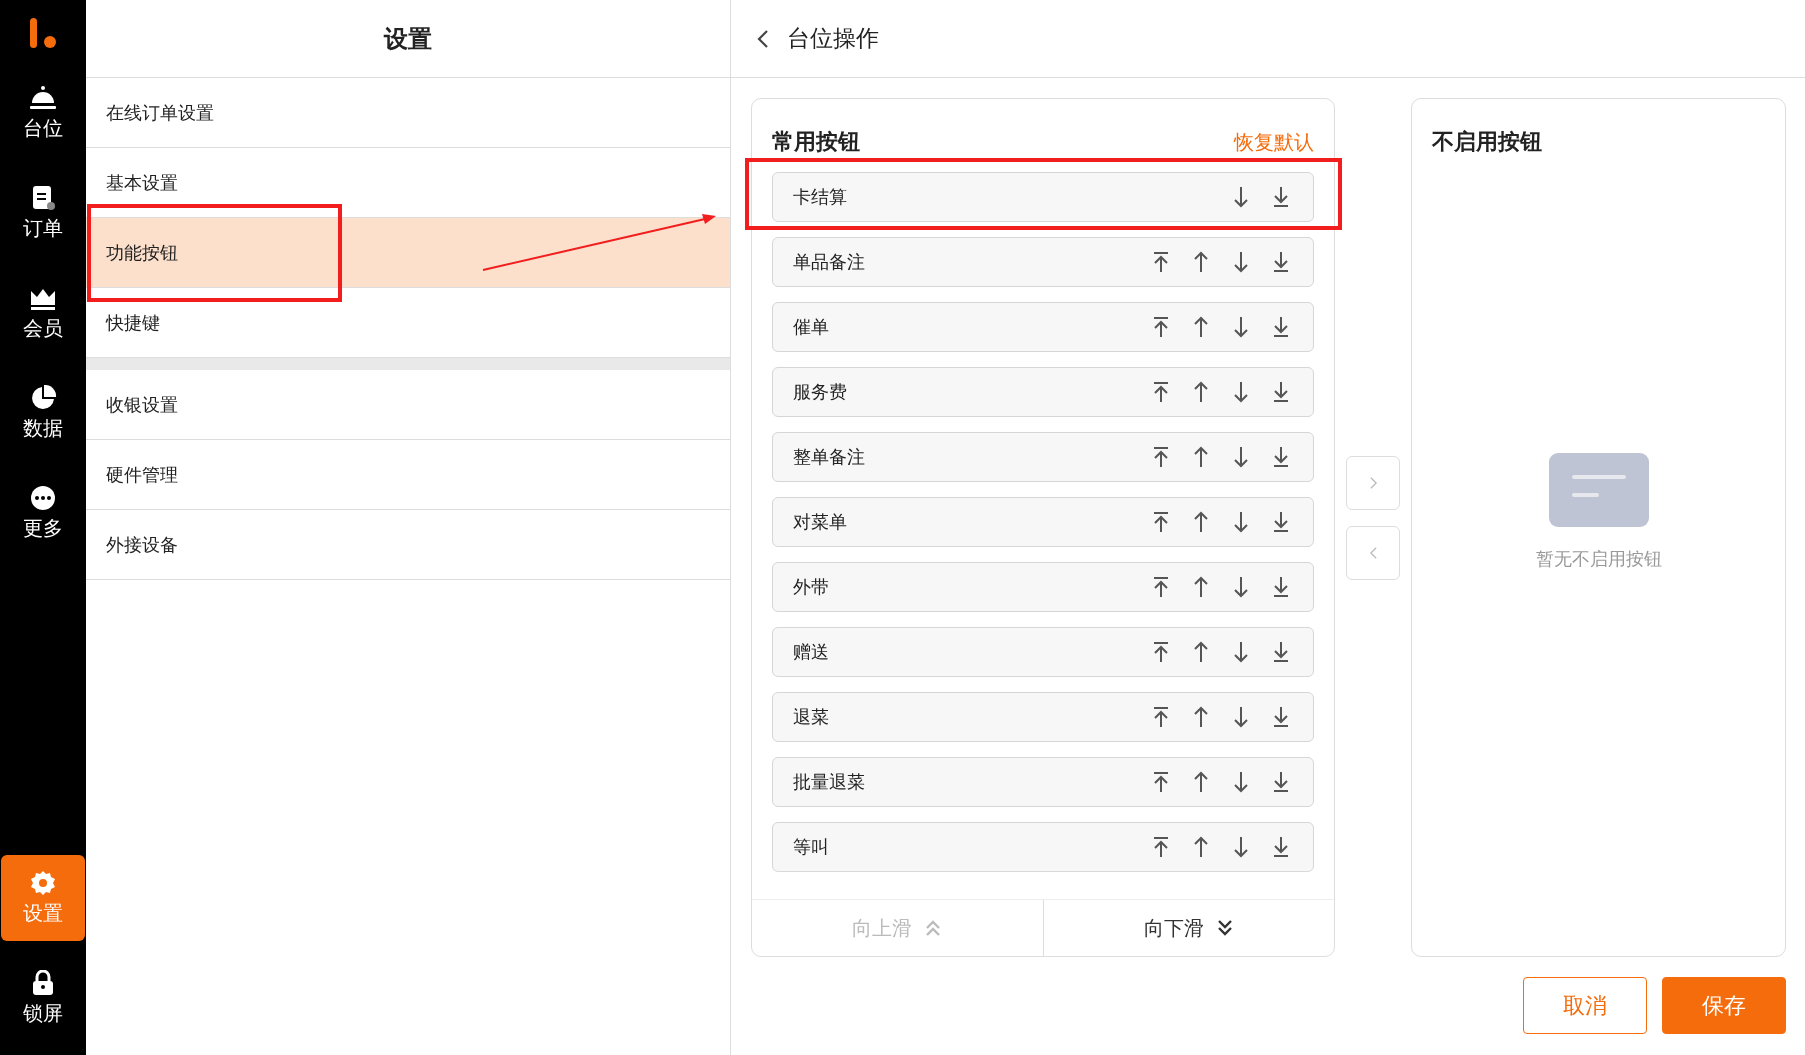  I want to click on settings-item: 功能按钮, so click(408, 253).